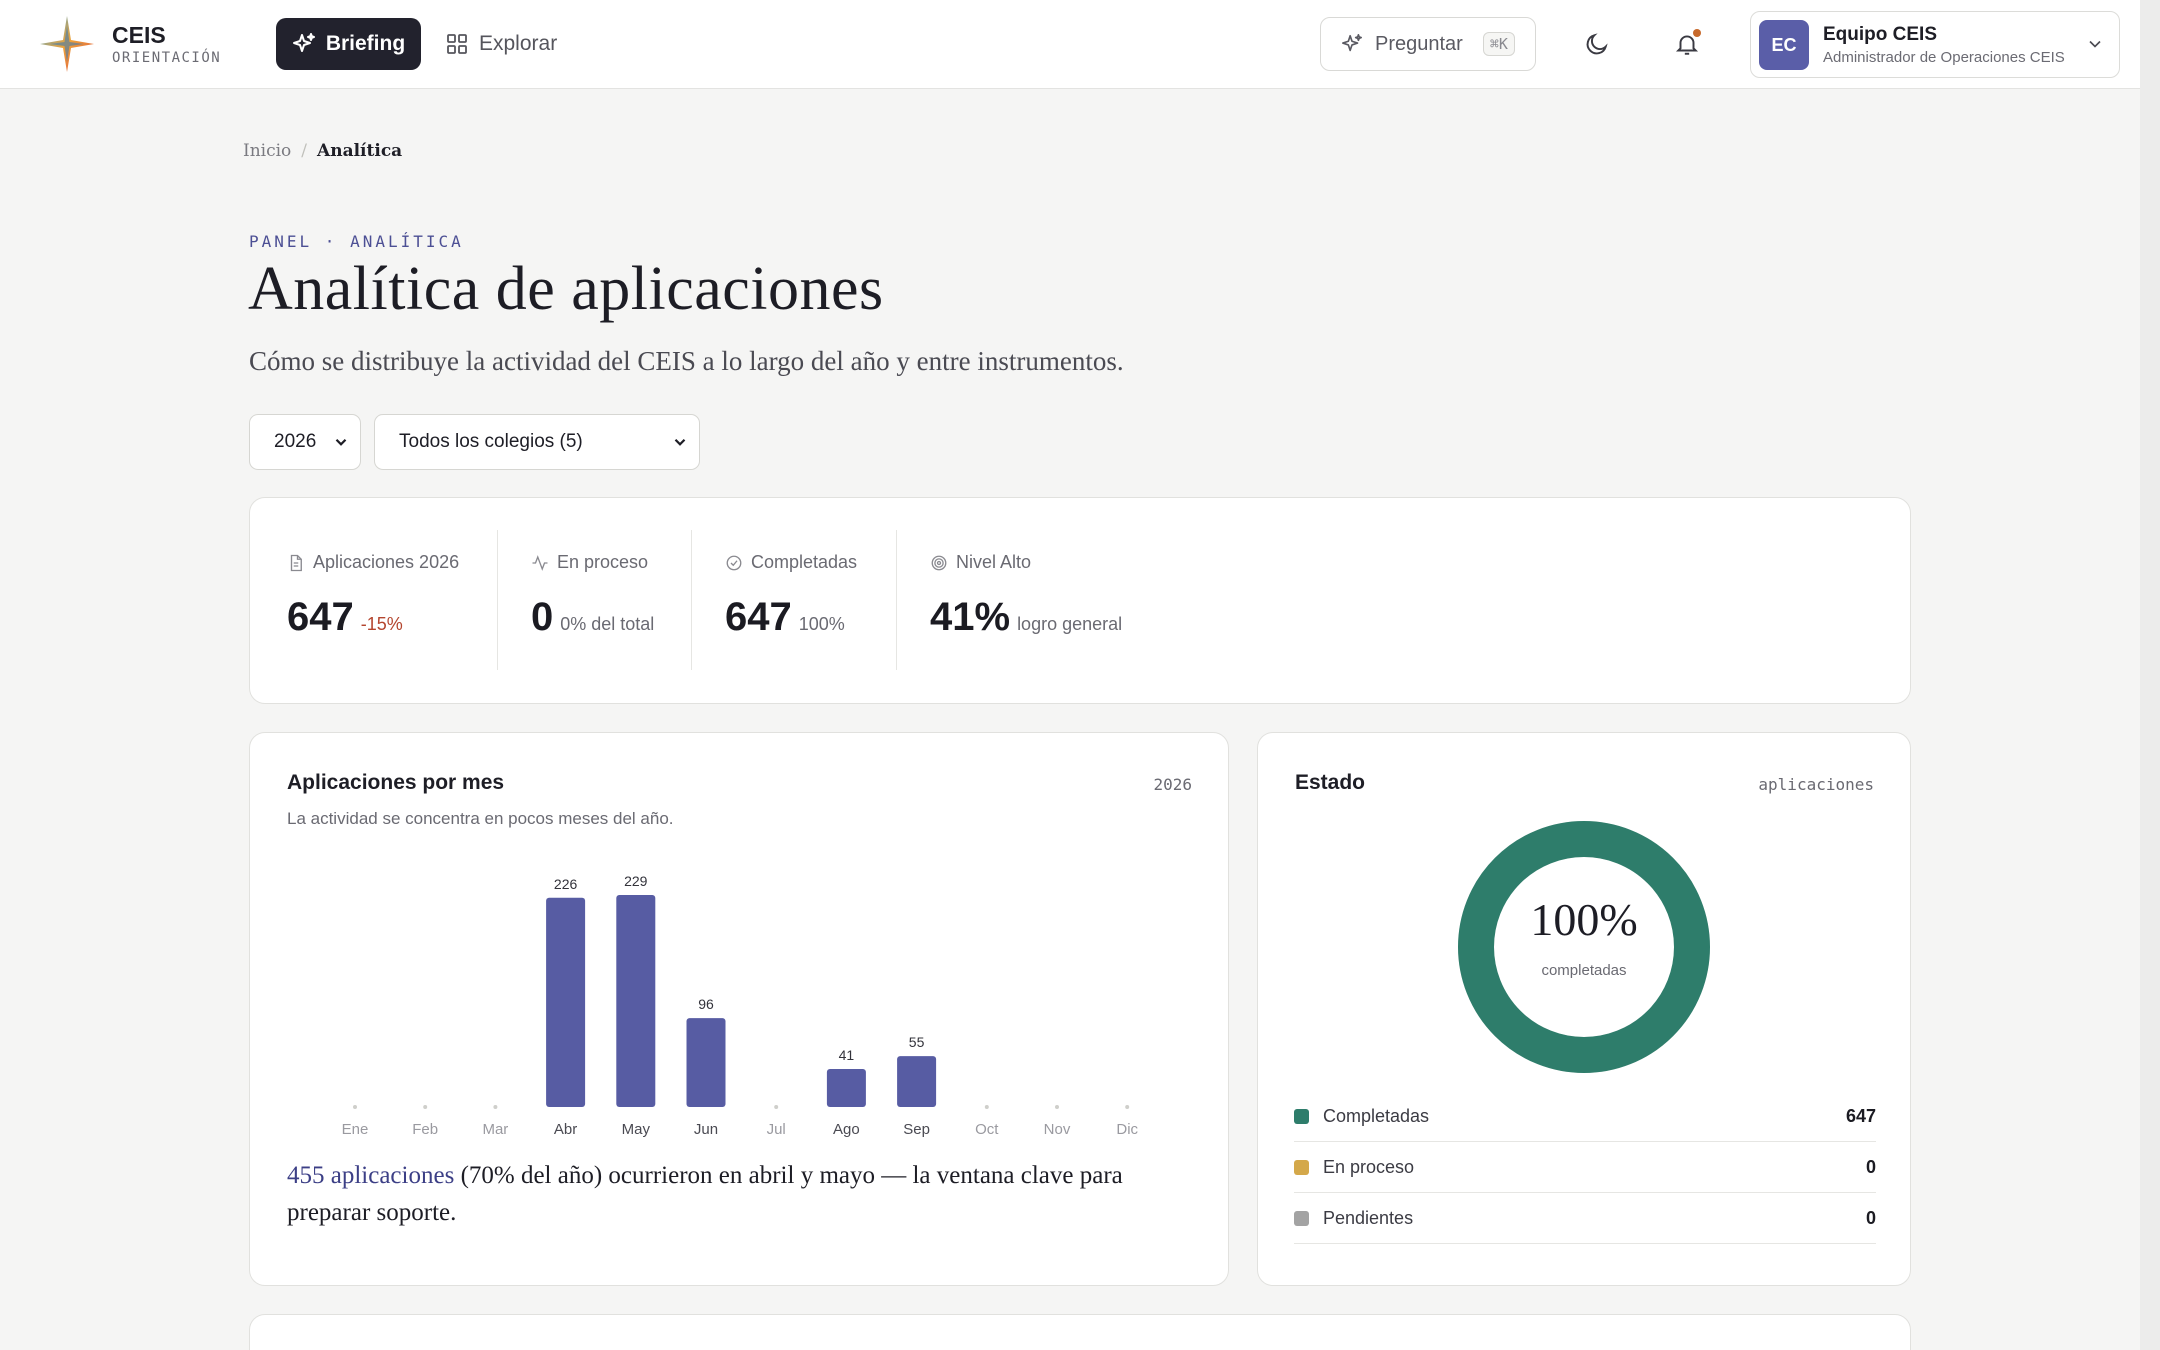  I want to click on donut-arc-completadas, so click(1584, 947).